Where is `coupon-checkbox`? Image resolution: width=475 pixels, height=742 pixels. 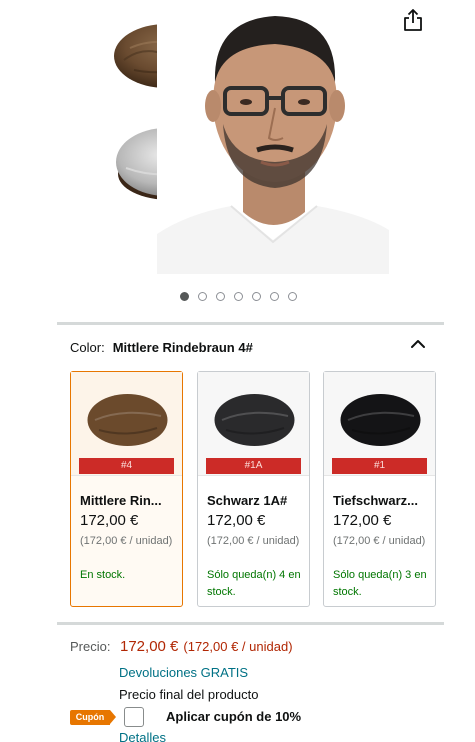
coupon-checkbox is located at coordinates (134, 717).